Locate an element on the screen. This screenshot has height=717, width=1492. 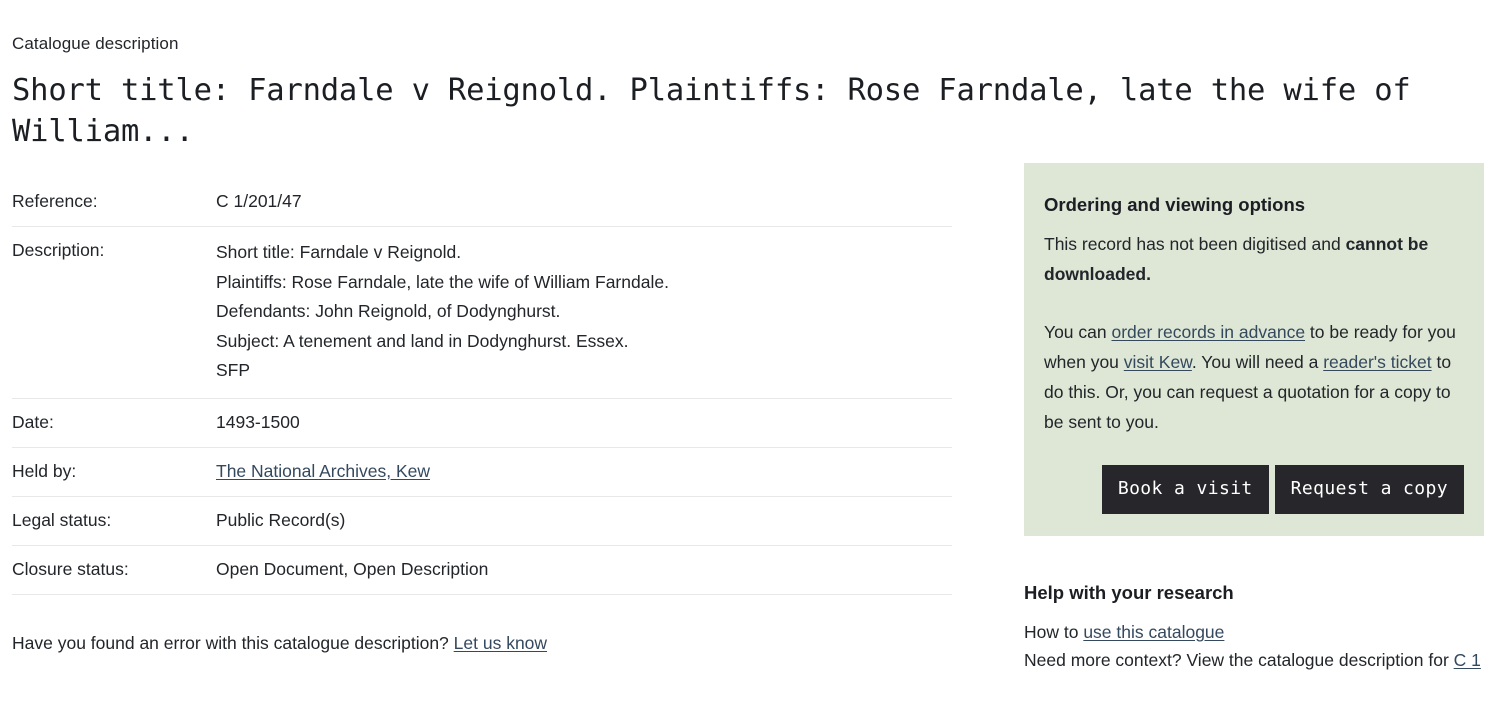
help-panel-heading: Help with your research is located at coordinates (1129, 592).